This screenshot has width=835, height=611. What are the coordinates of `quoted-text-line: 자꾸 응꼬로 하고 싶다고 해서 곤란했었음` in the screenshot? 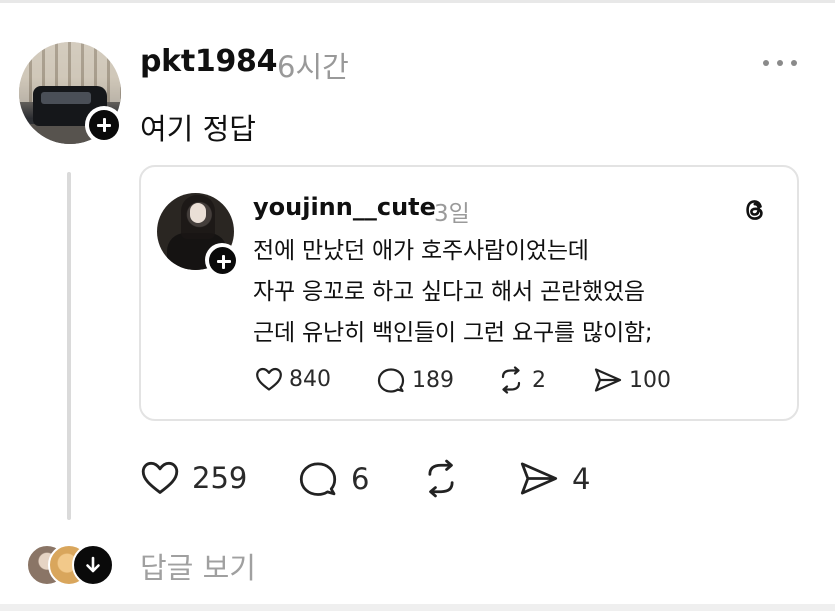 It's located at (449, 292).